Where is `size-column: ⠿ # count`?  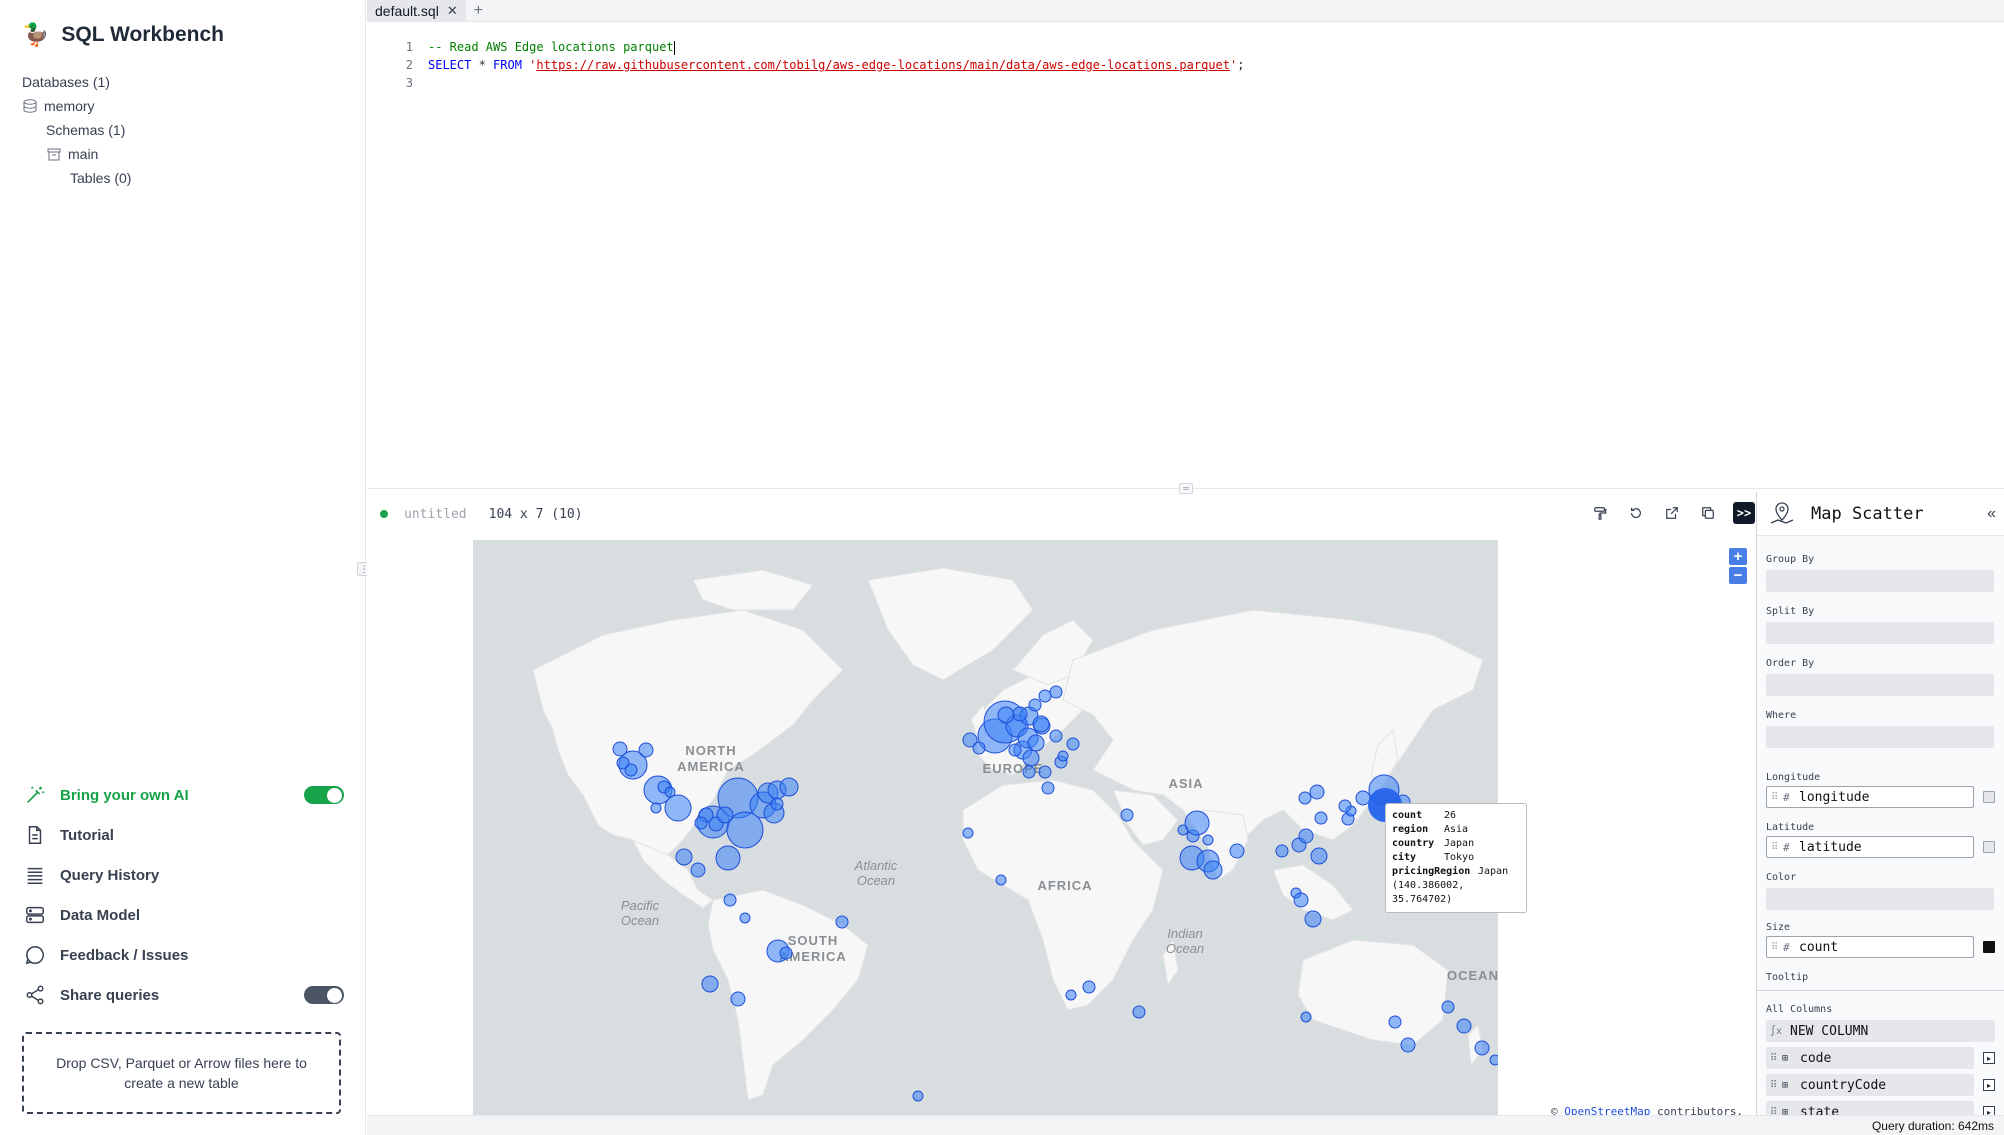 size-column: ⠿ # count is located at coordinates (1870, 947).